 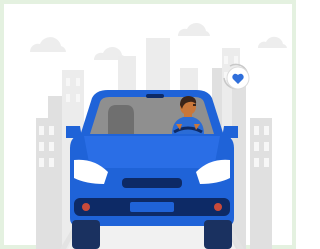 I want to click on license-plate, so click(x=152, y=207).